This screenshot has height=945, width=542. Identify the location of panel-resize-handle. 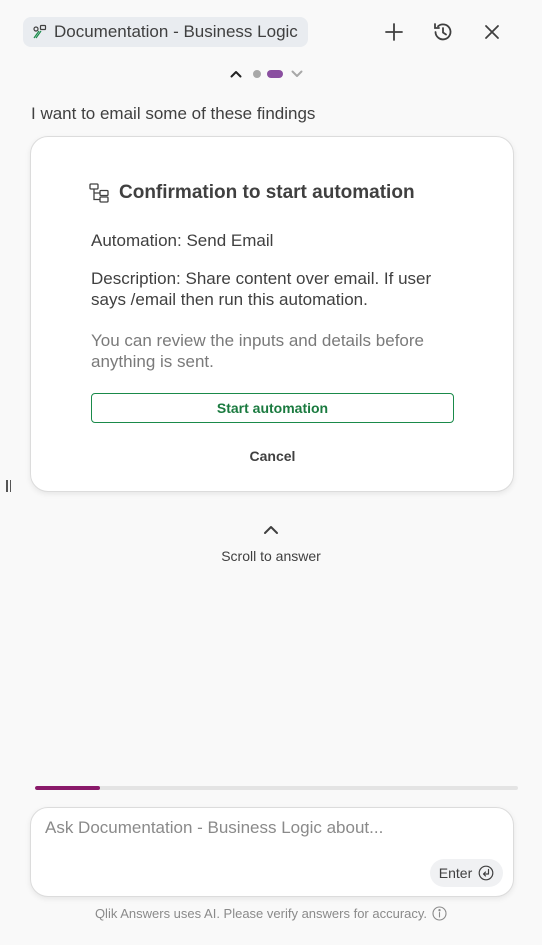
(9, 487).